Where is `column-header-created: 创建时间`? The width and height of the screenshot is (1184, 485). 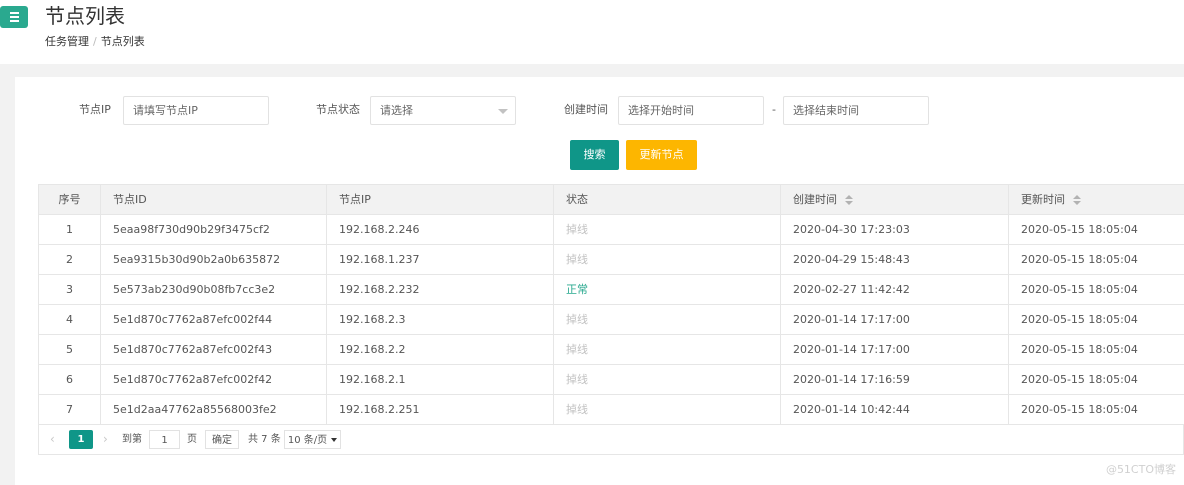
column-header-created: 创建时间 is located at coordinates (895, 199).